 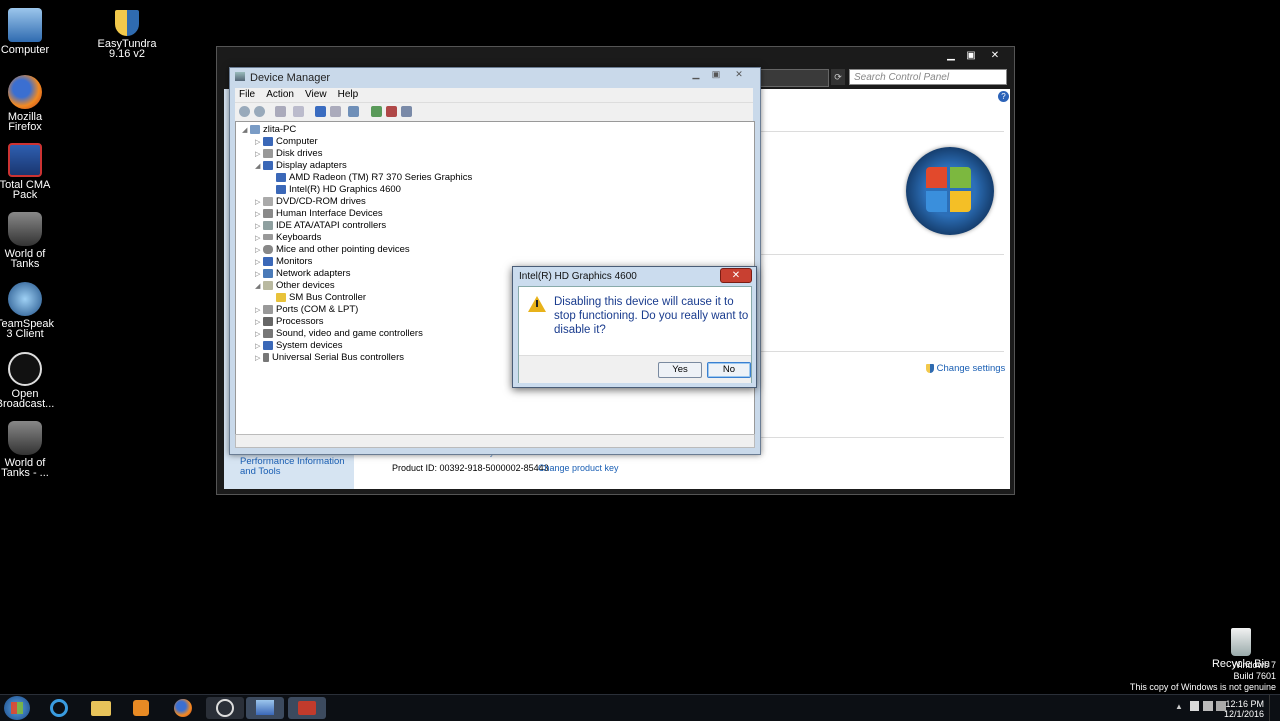 I want to click on desktop-icon-total-cma: Total CMA Pack, so click(x=28, y=172).